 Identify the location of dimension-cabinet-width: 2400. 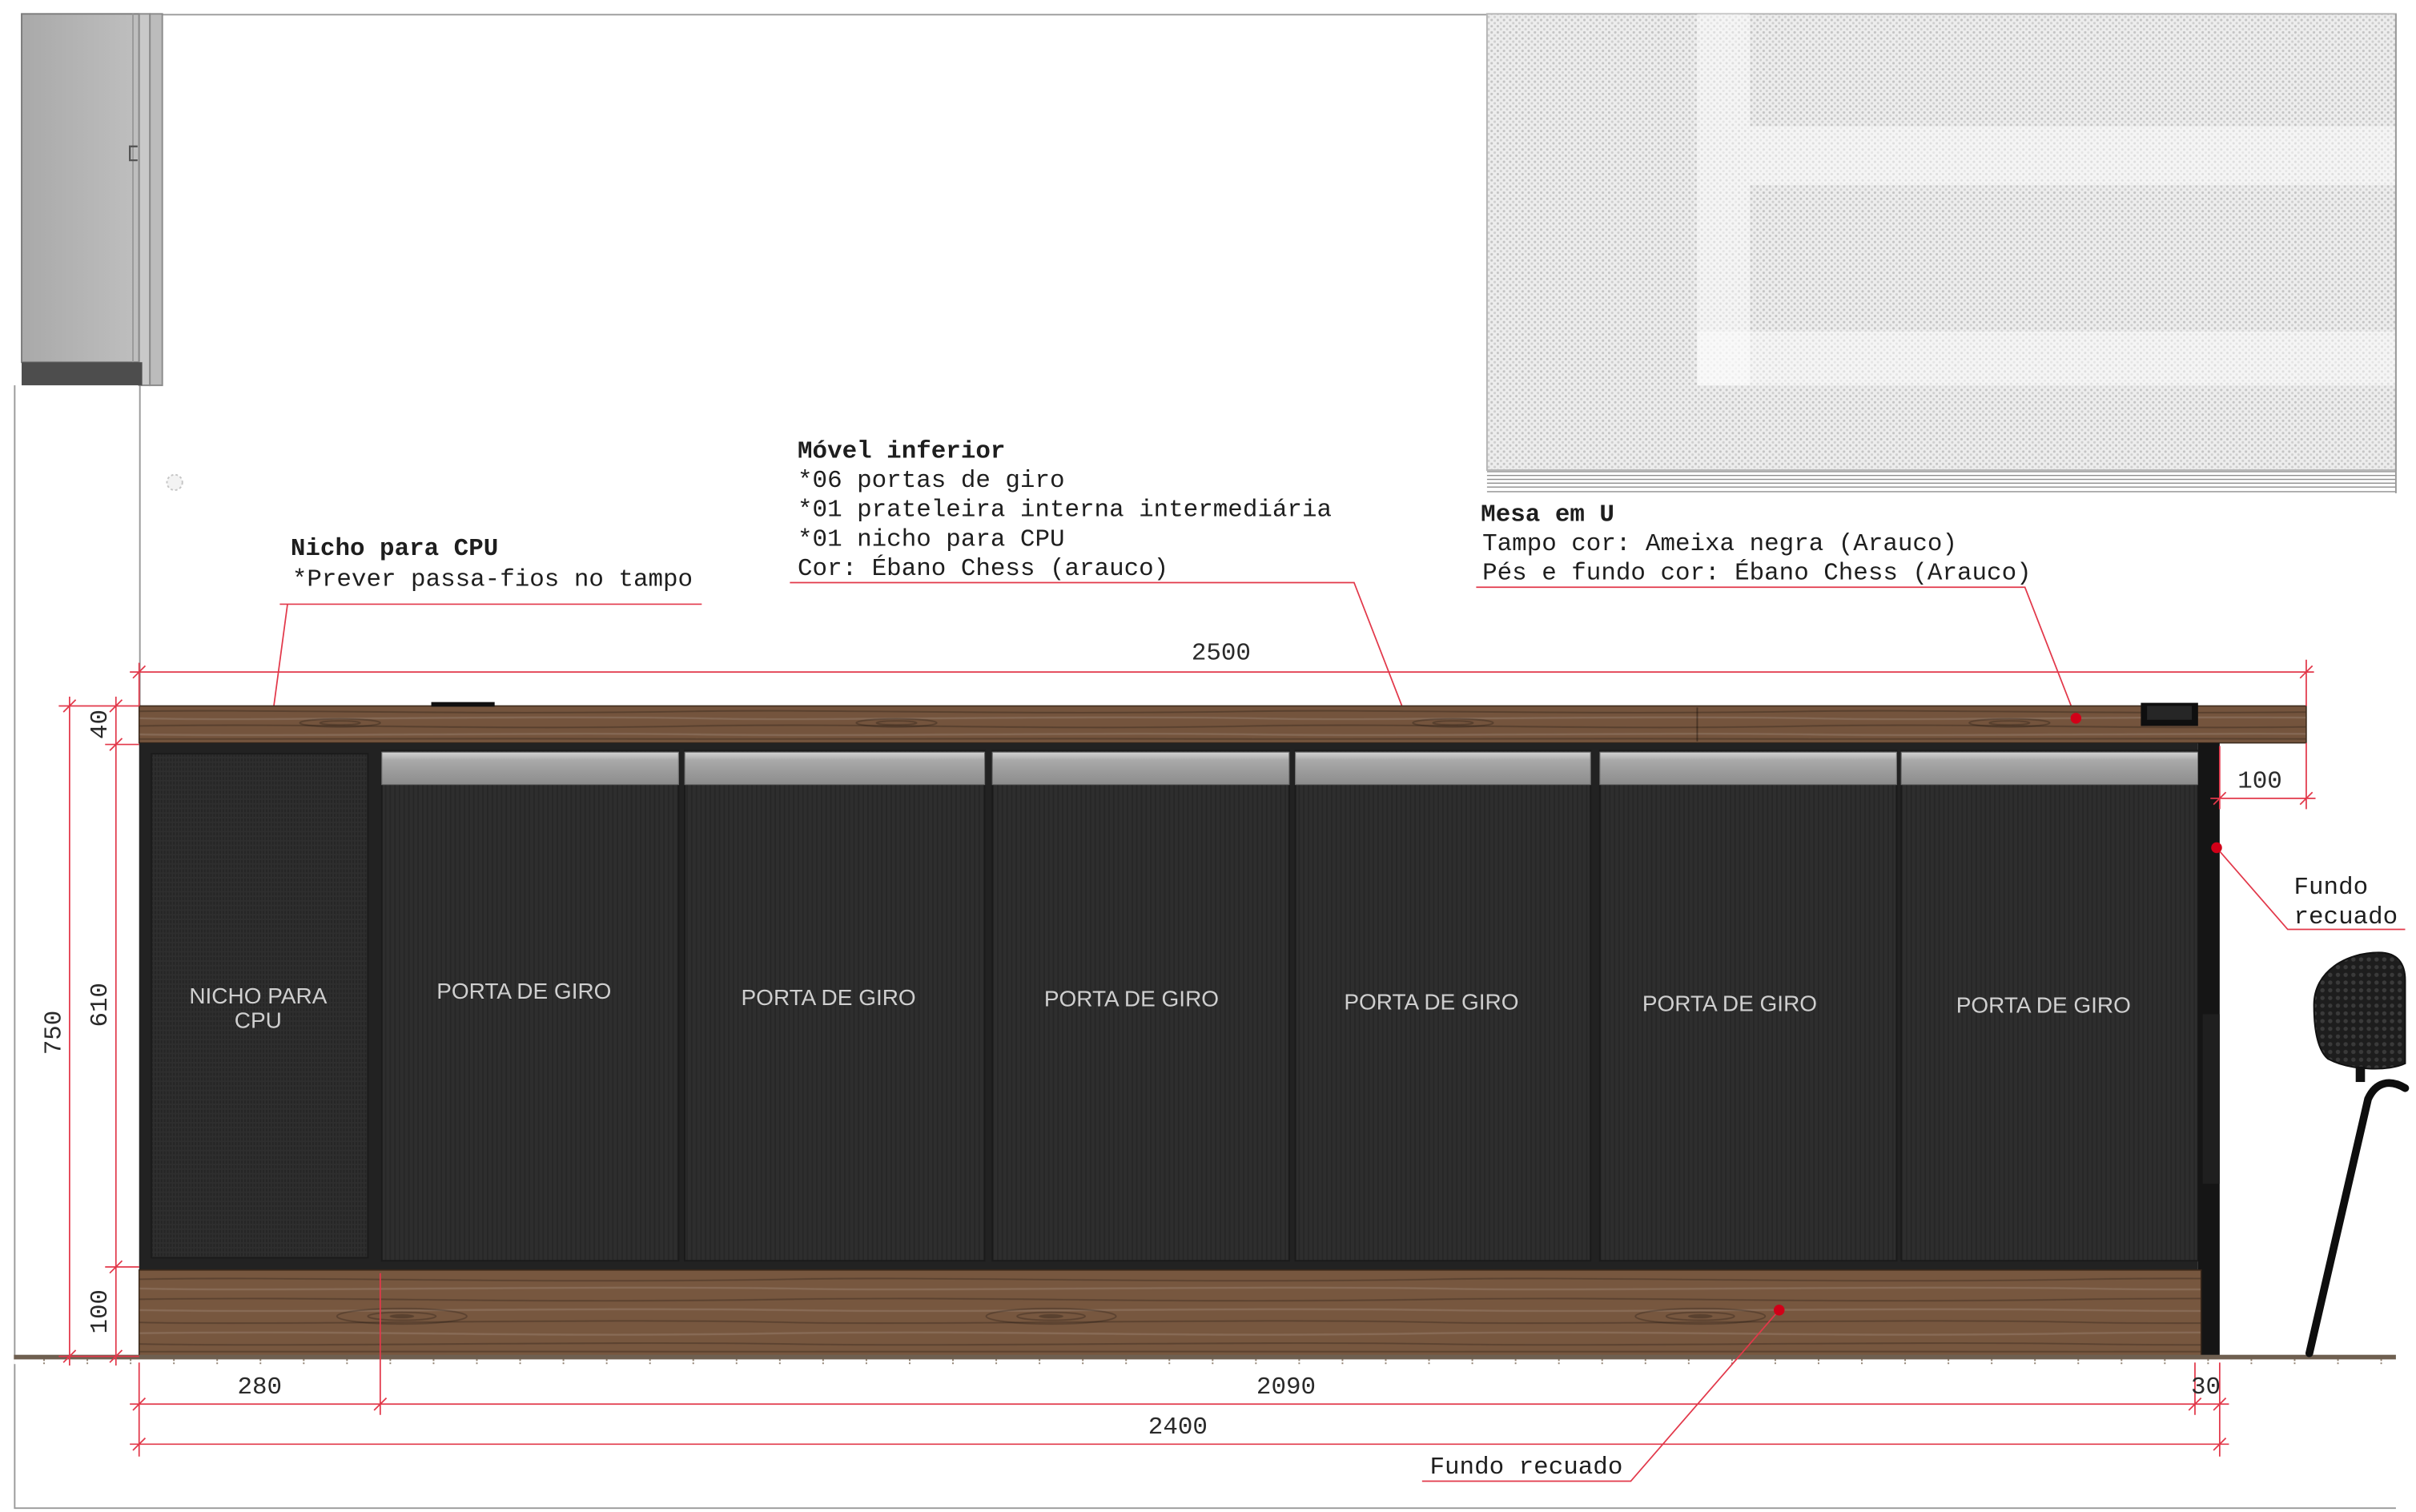
(1179, 1432).